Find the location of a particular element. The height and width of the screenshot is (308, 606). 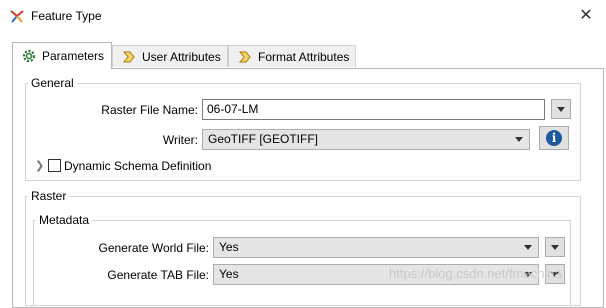

tab-user-attributes: User Attributes is located at coordinates (170, 56).